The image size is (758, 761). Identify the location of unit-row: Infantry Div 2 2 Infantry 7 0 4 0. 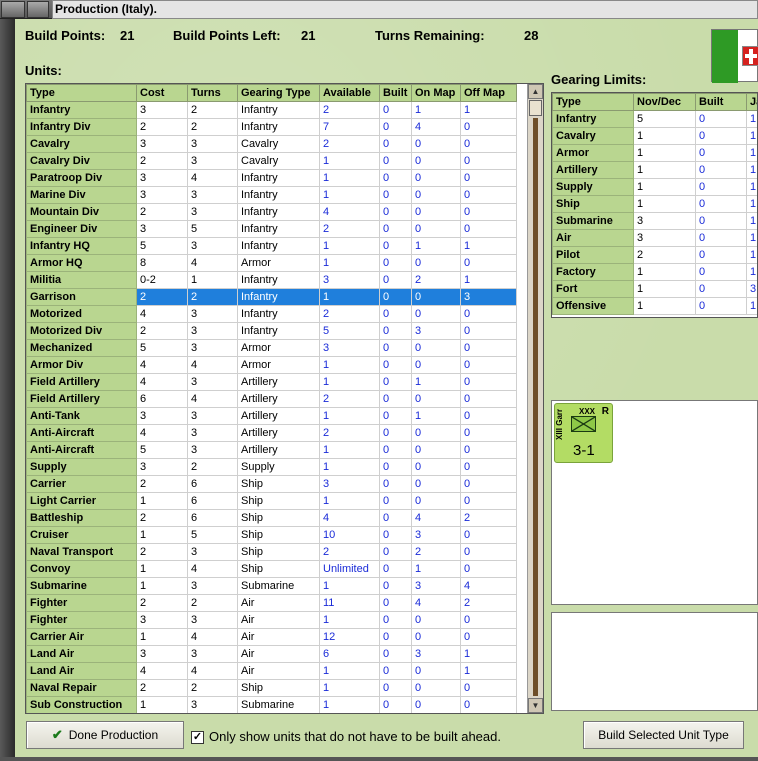
(271, 127).